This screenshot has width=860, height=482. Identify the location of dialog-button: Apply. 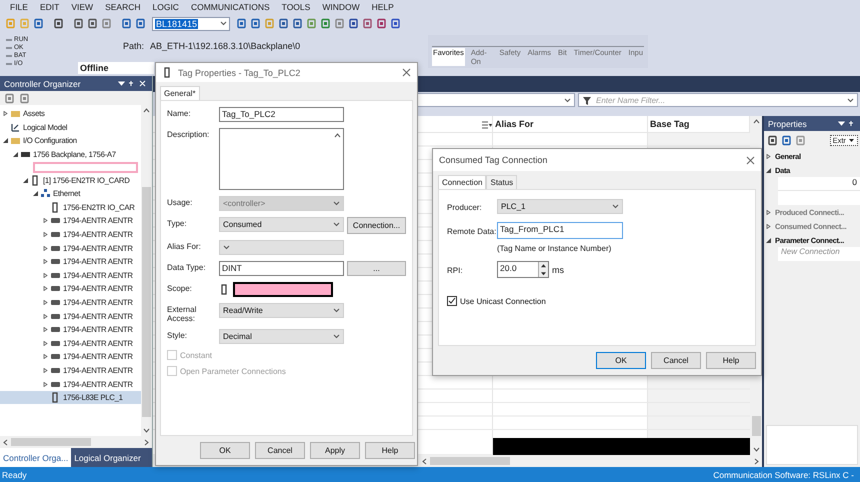
(335, 450).